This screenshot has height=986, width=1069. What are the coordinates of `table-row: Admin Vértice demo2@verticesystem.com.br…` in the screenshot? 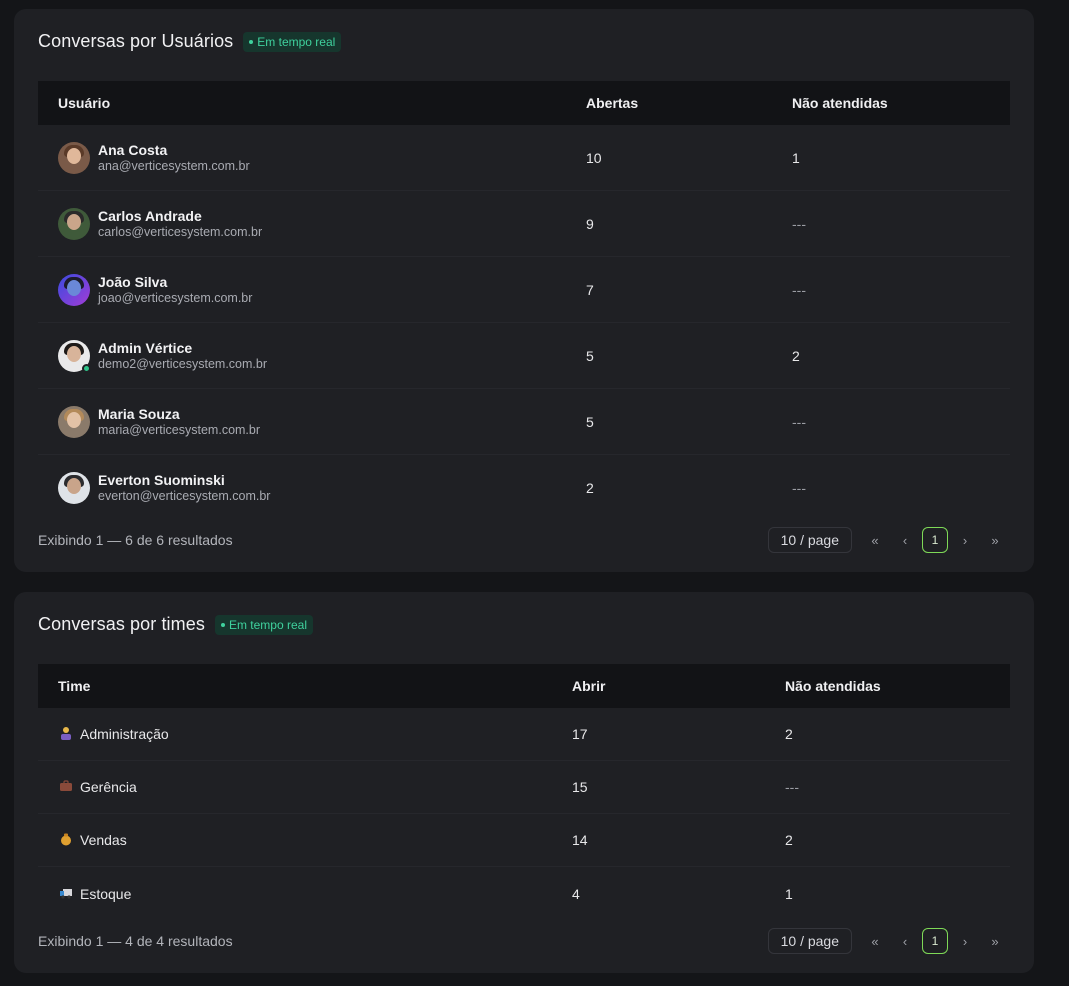 It's located at (524, 356).